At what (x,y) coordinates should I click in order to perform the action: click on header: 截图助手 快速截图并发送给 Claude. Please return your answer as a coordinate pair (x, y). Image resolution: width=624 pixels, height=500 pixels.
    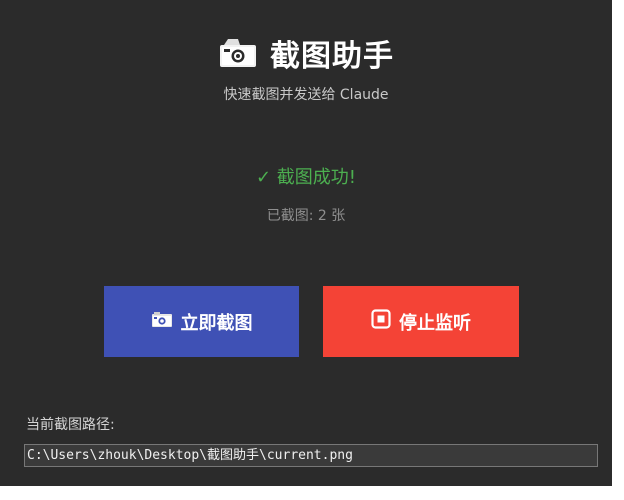
    Looking at the image, I should click on (306, 66).